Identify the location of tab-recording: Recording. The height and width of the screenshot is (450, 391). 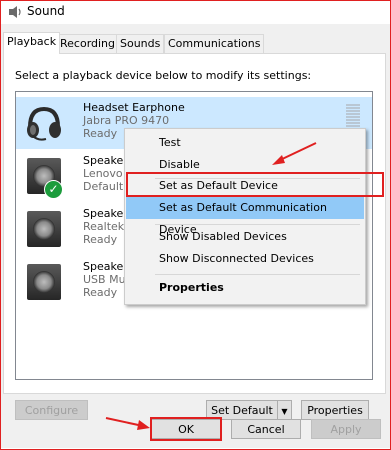
(88, 43).